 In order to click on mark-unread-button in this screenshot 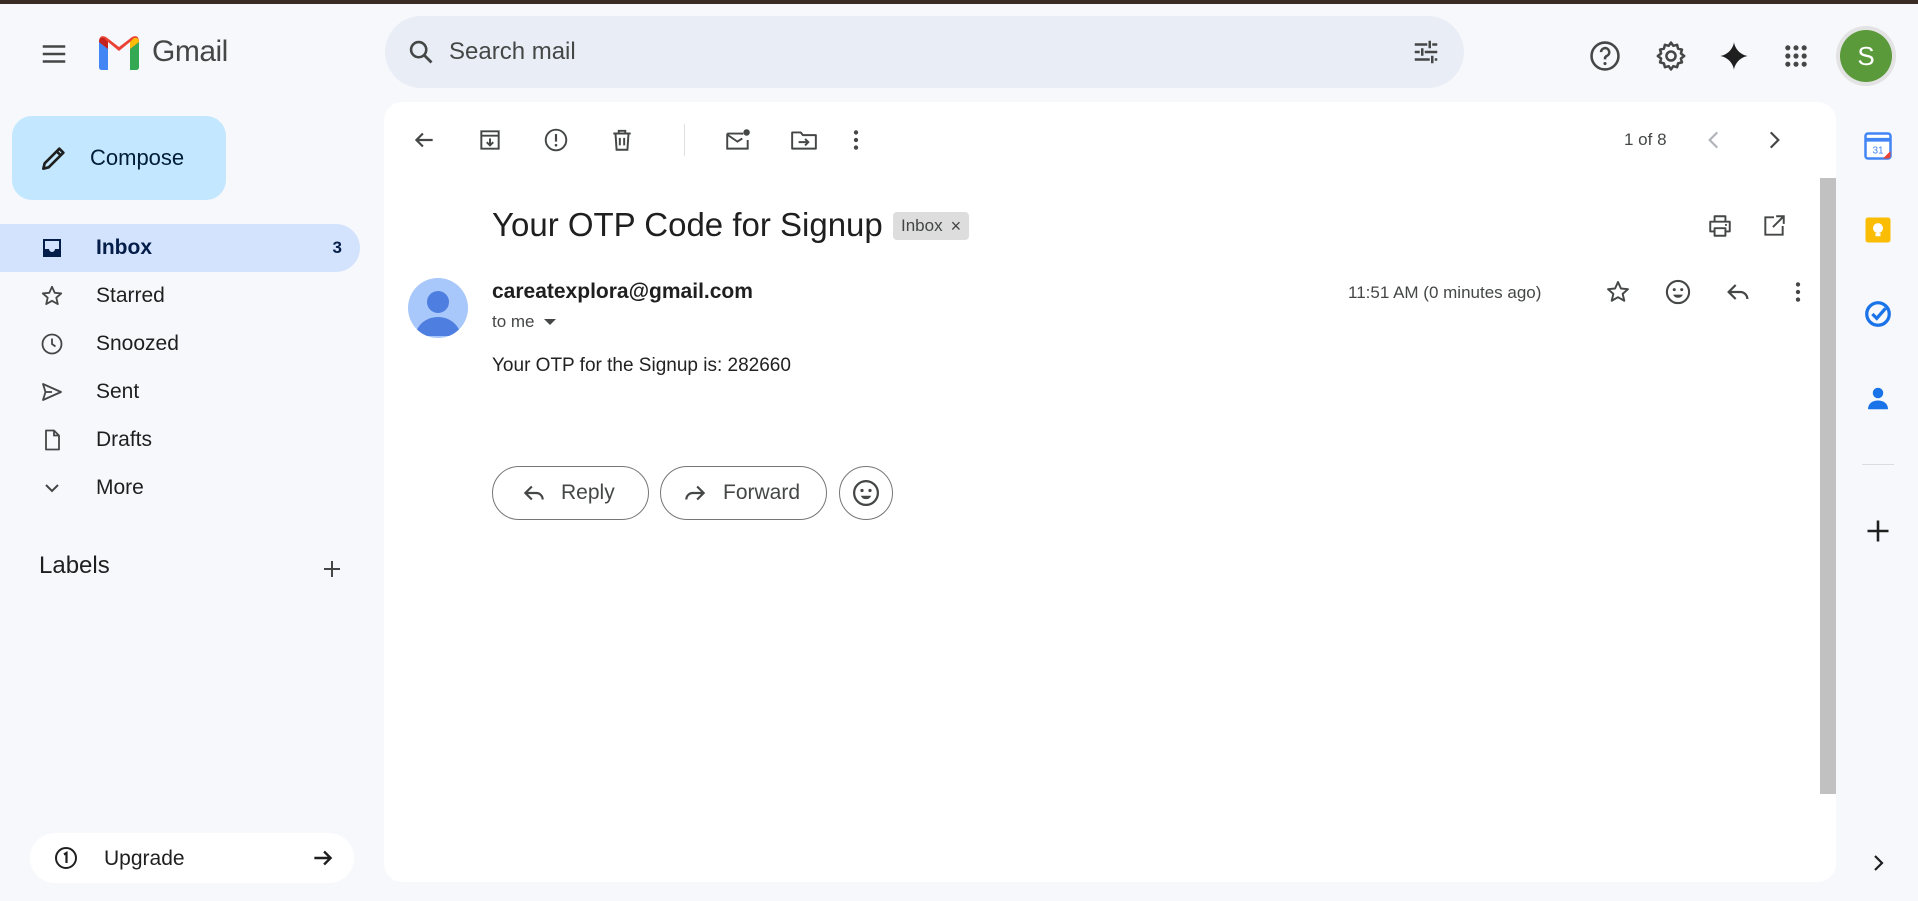, I will do `click(738, 140)`.